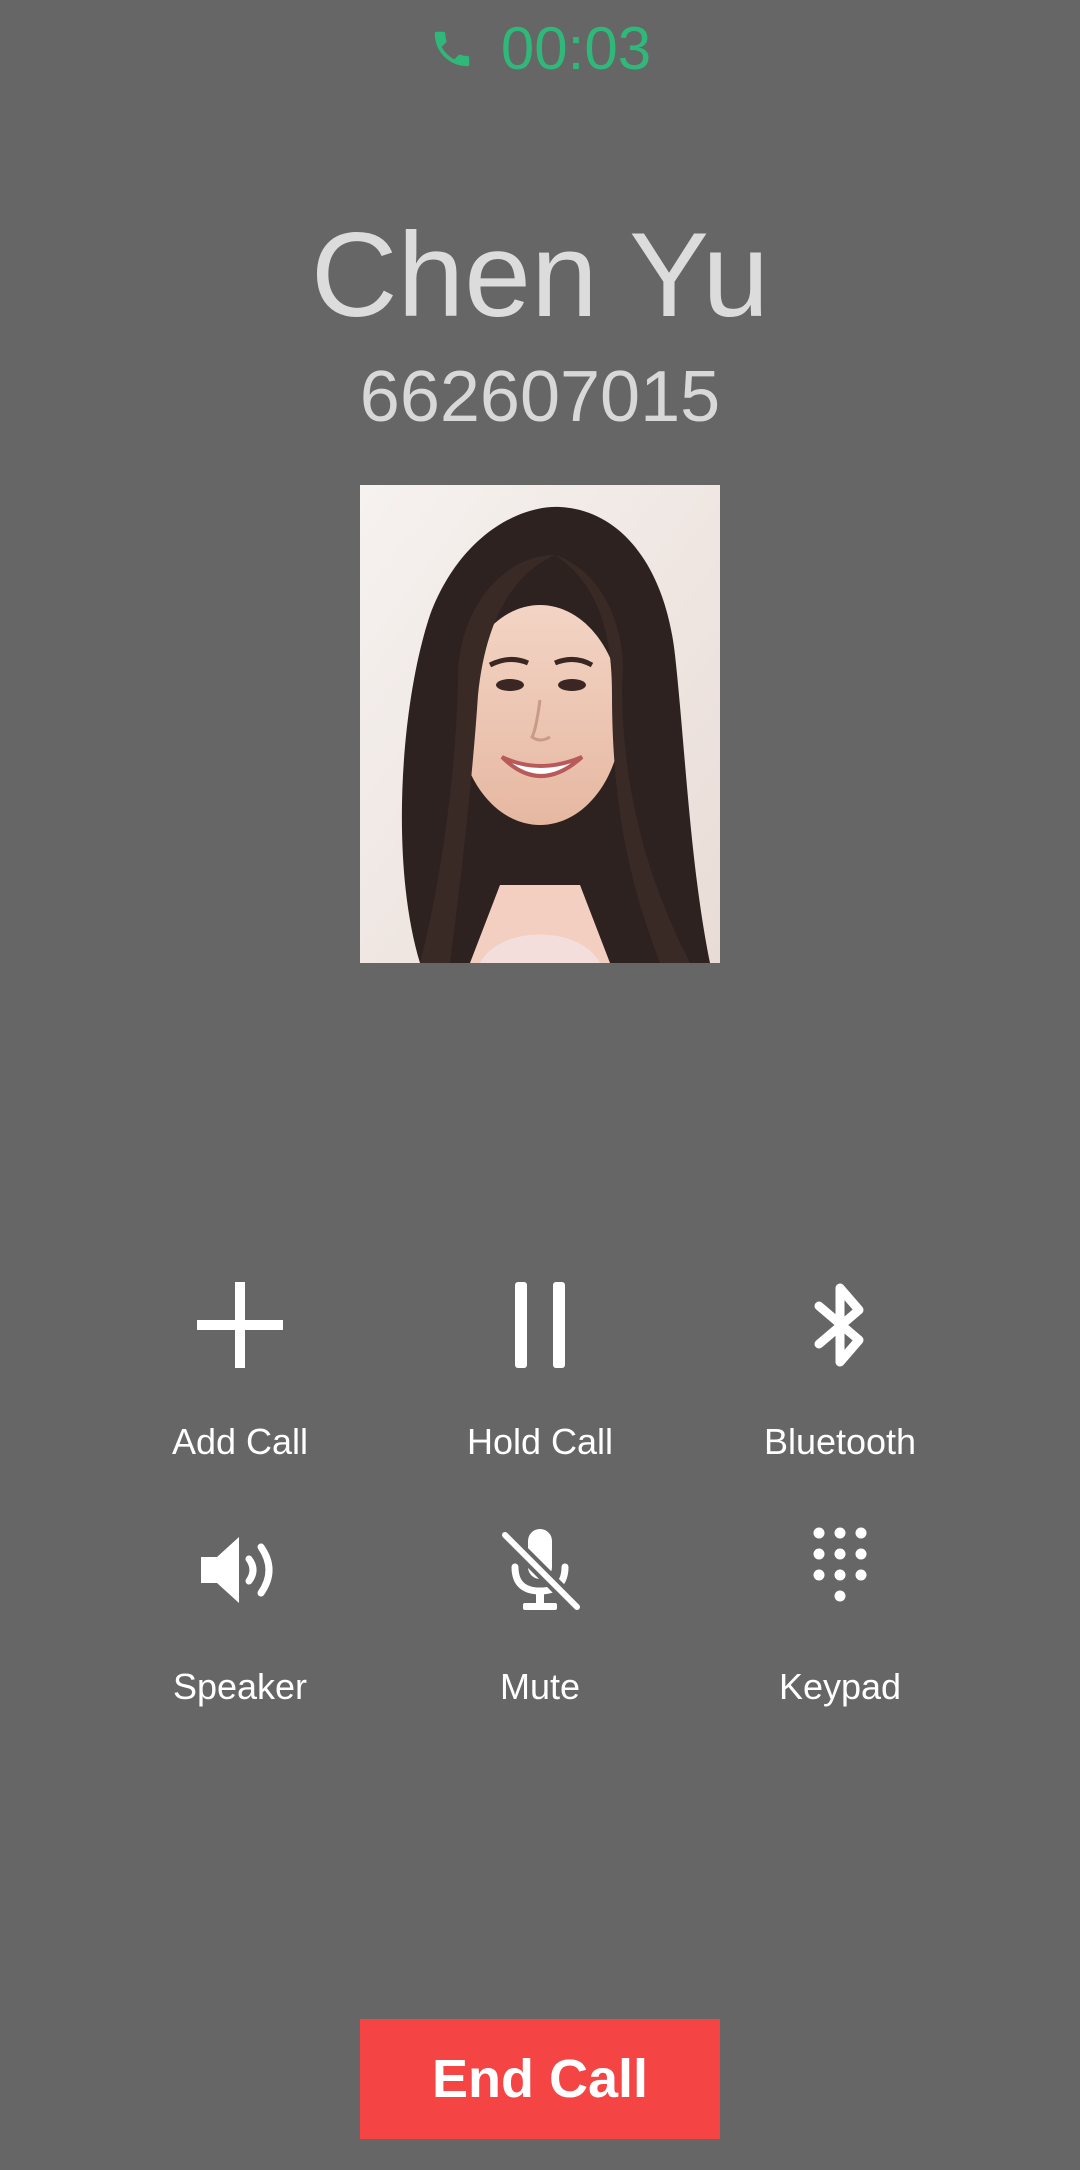 The width and height of the screenshot is (1080, 2170). I want to click on add-call-button: Add Call, so click(240, 1375).